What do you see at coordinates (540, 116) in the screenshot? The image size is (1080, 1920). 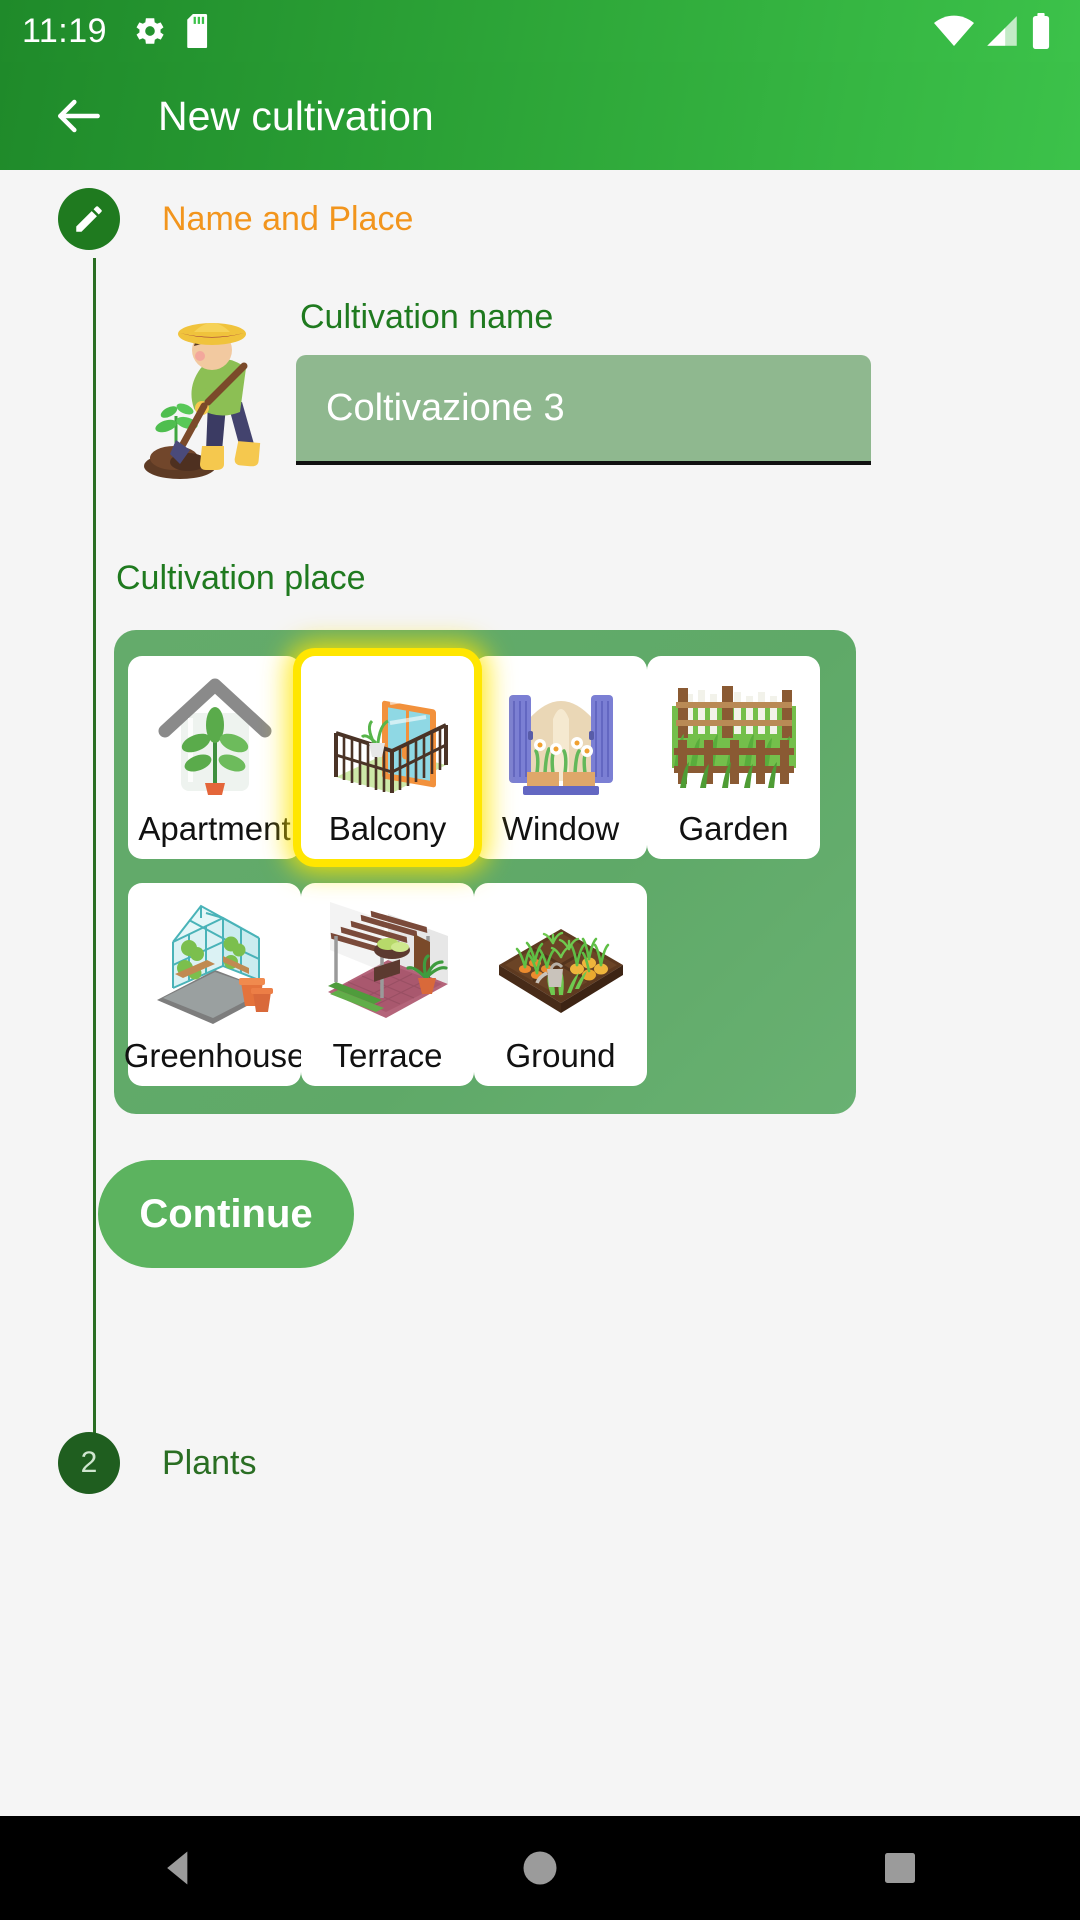 I see `app-bar: New cultivation` at bounding box center [540, 116].